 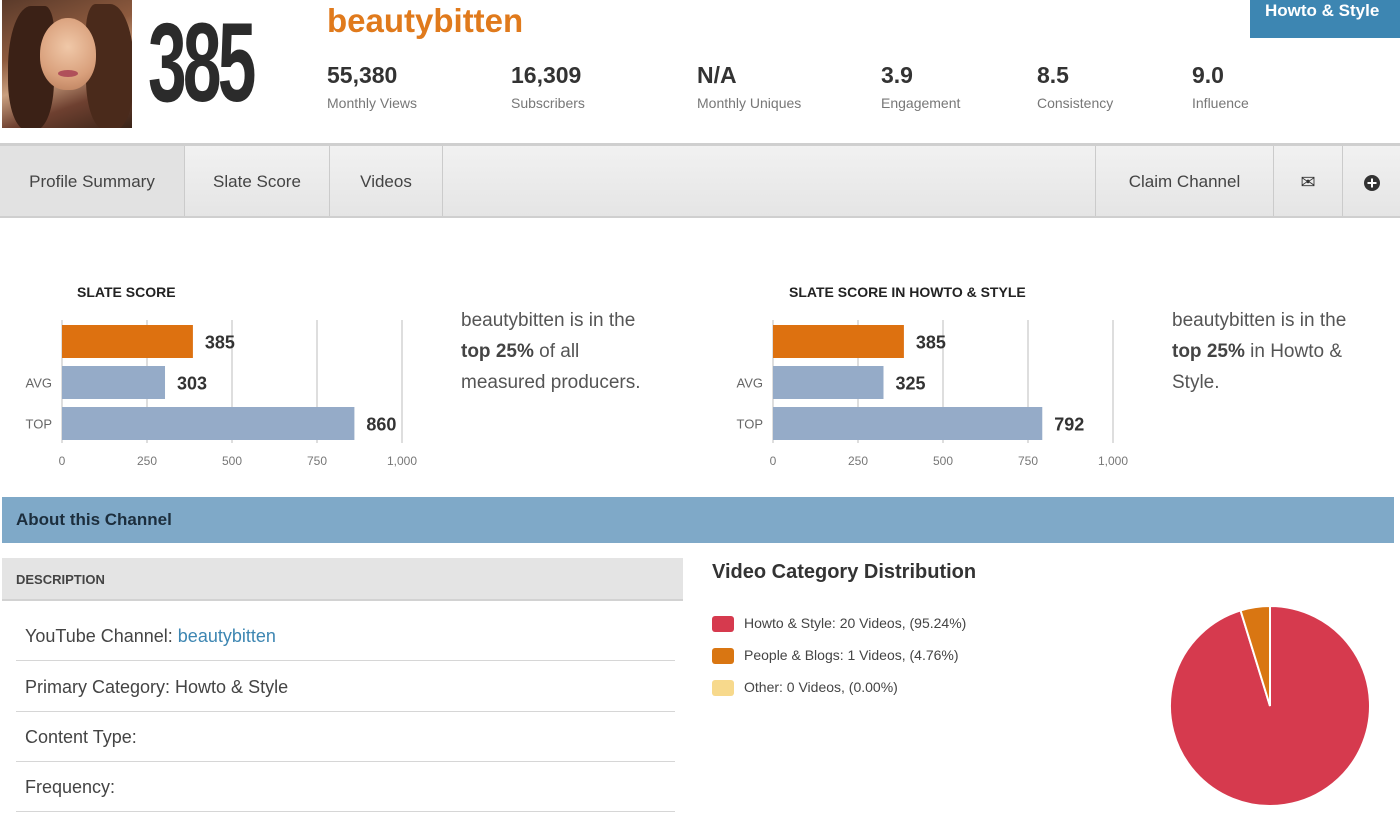 What do you see at coordinates (1075, 103) in the screenshot?
I see `stat-label: Consistency` at bounding box center [1075, 103].